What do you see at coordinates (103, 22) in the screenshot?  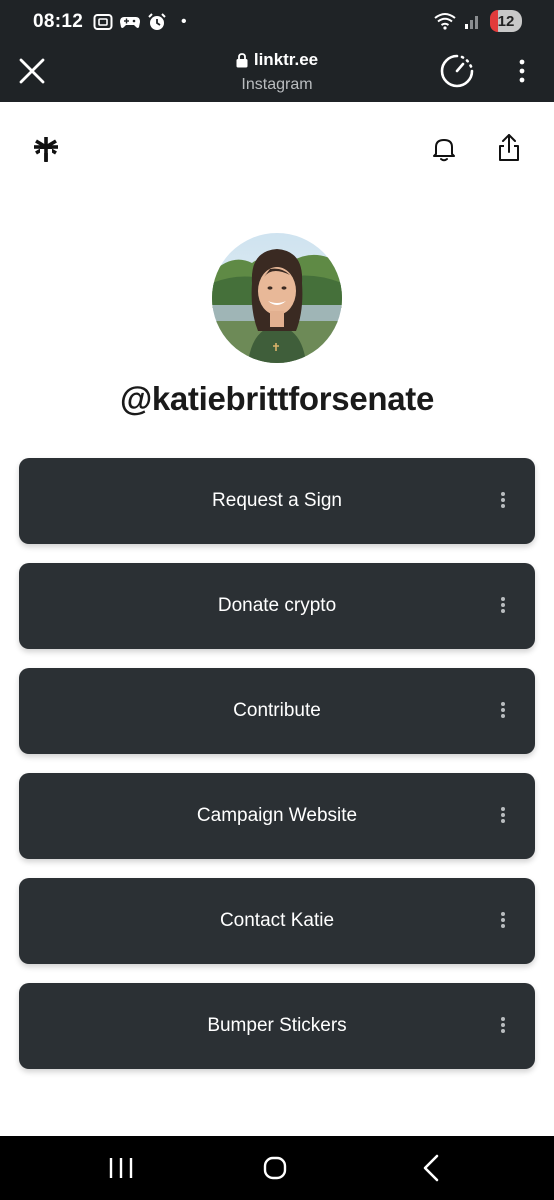 I see `screenshot-icon` at bounding box center [103, 22].